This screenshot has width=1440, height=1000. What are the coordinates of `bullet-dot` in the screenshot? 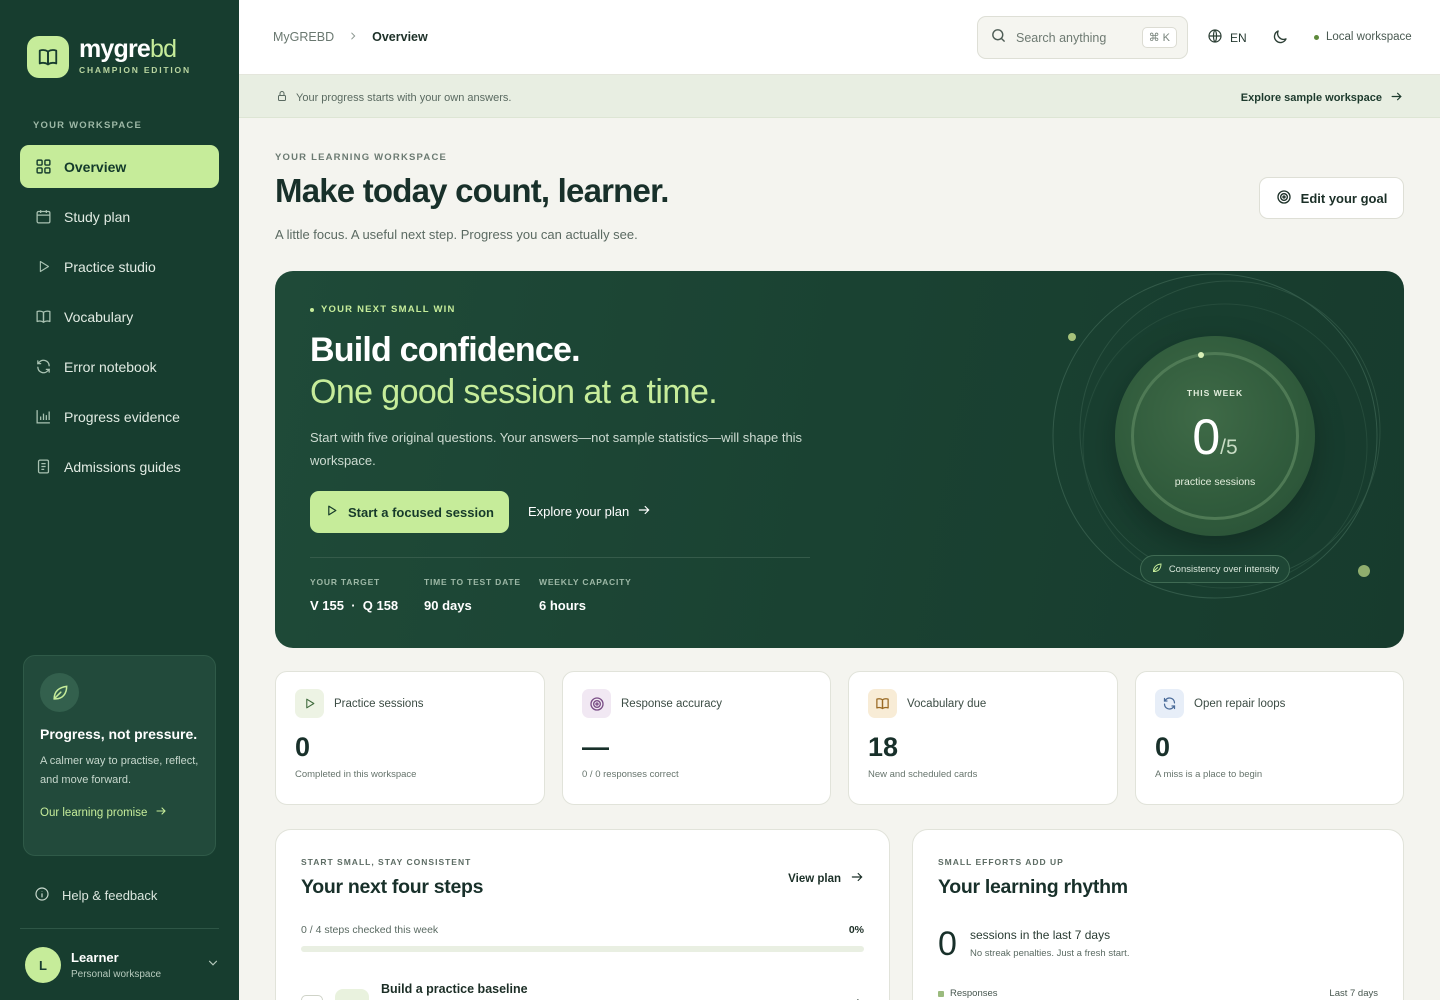 It's located at (312, 309).